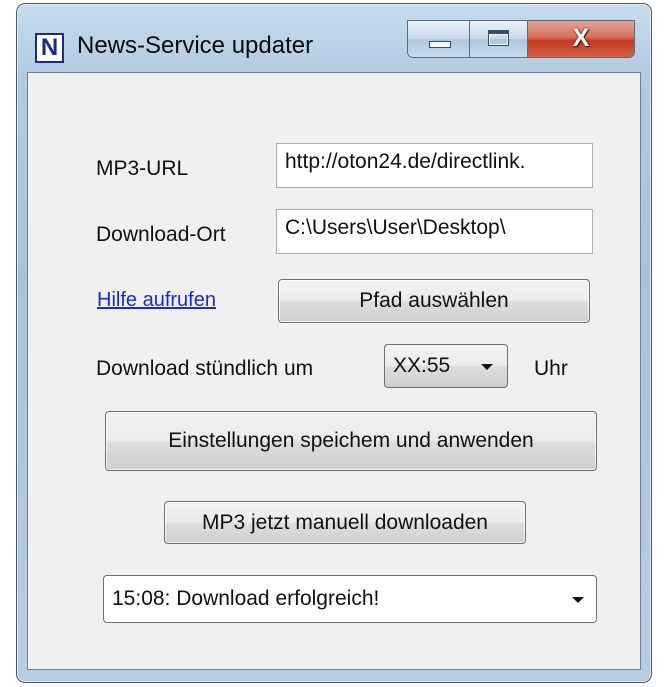 Image resolution: width=664 pixels, height=687 pixels. Describe the element at coordinates (345, 522) in the screenshot. I see `manual-download-button: MP3 jetzt manuell downloaden` at that location.